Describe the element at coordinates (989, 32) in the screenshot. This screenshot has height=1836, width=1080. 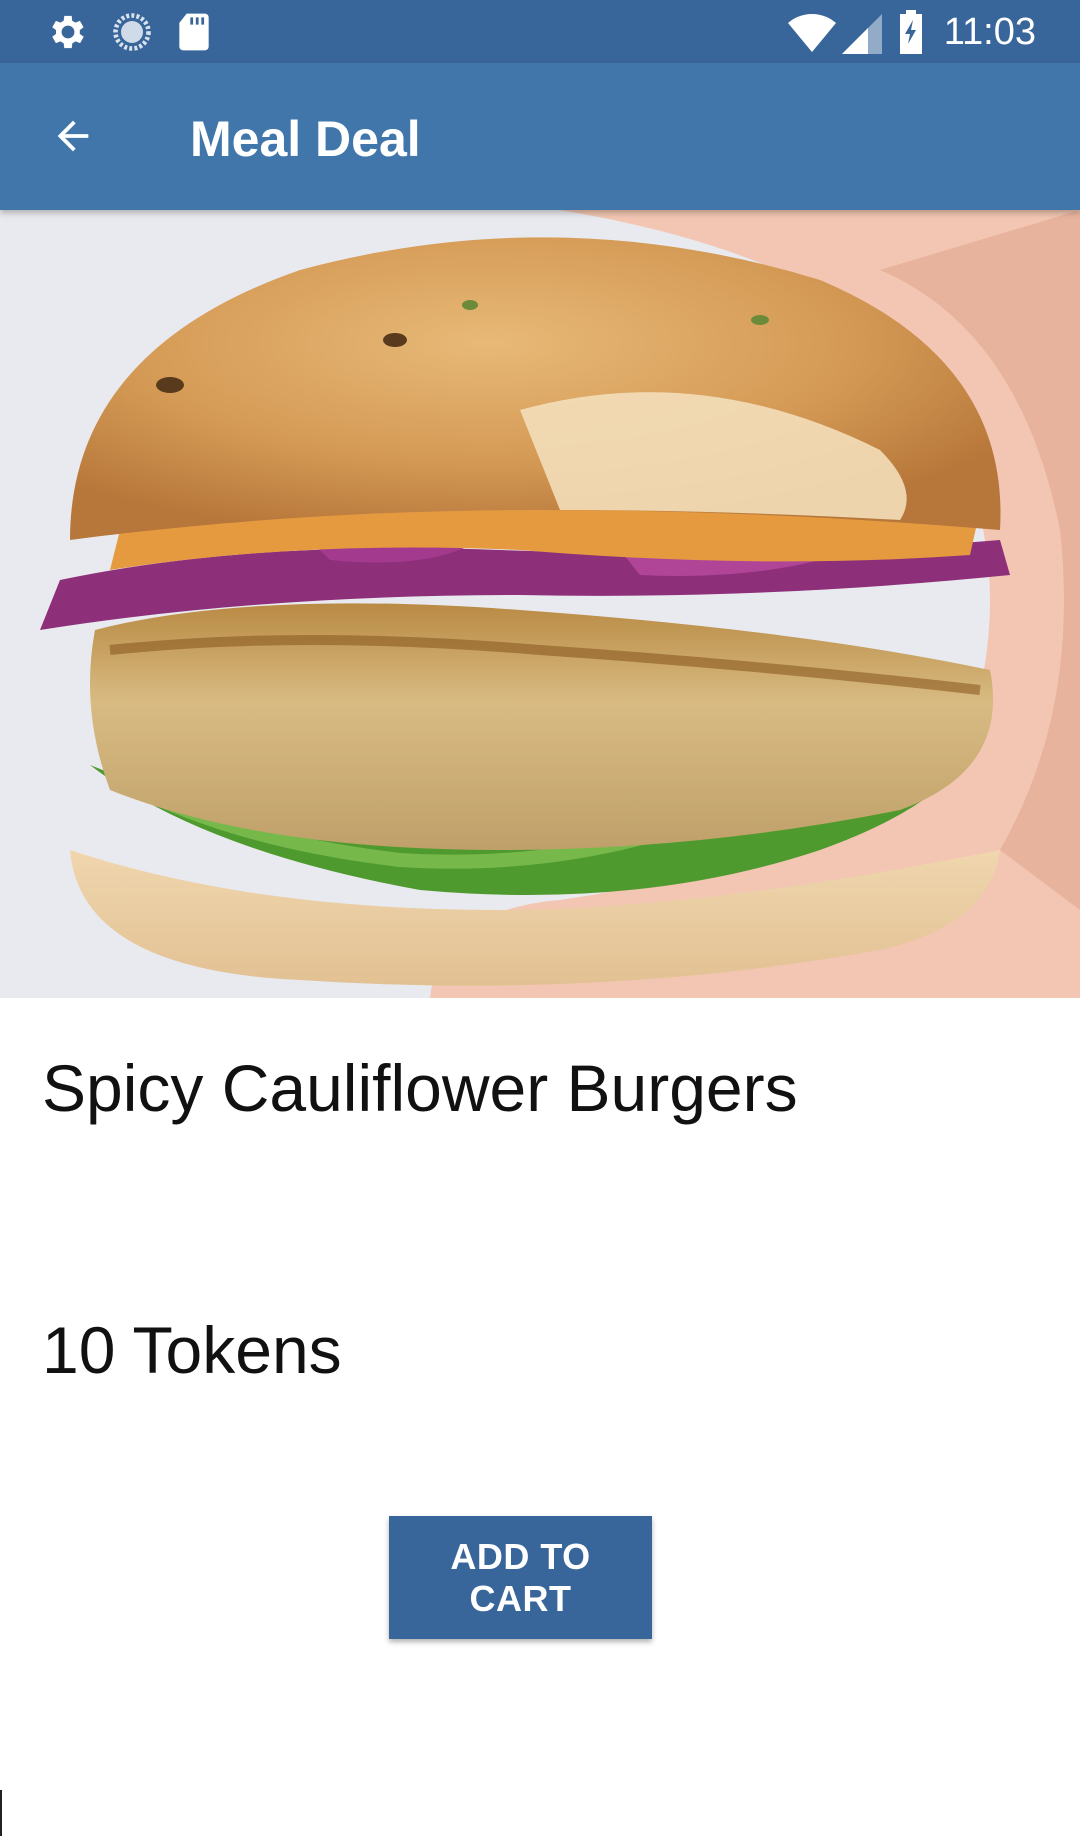
I see `status-time: 11:03` at that location.